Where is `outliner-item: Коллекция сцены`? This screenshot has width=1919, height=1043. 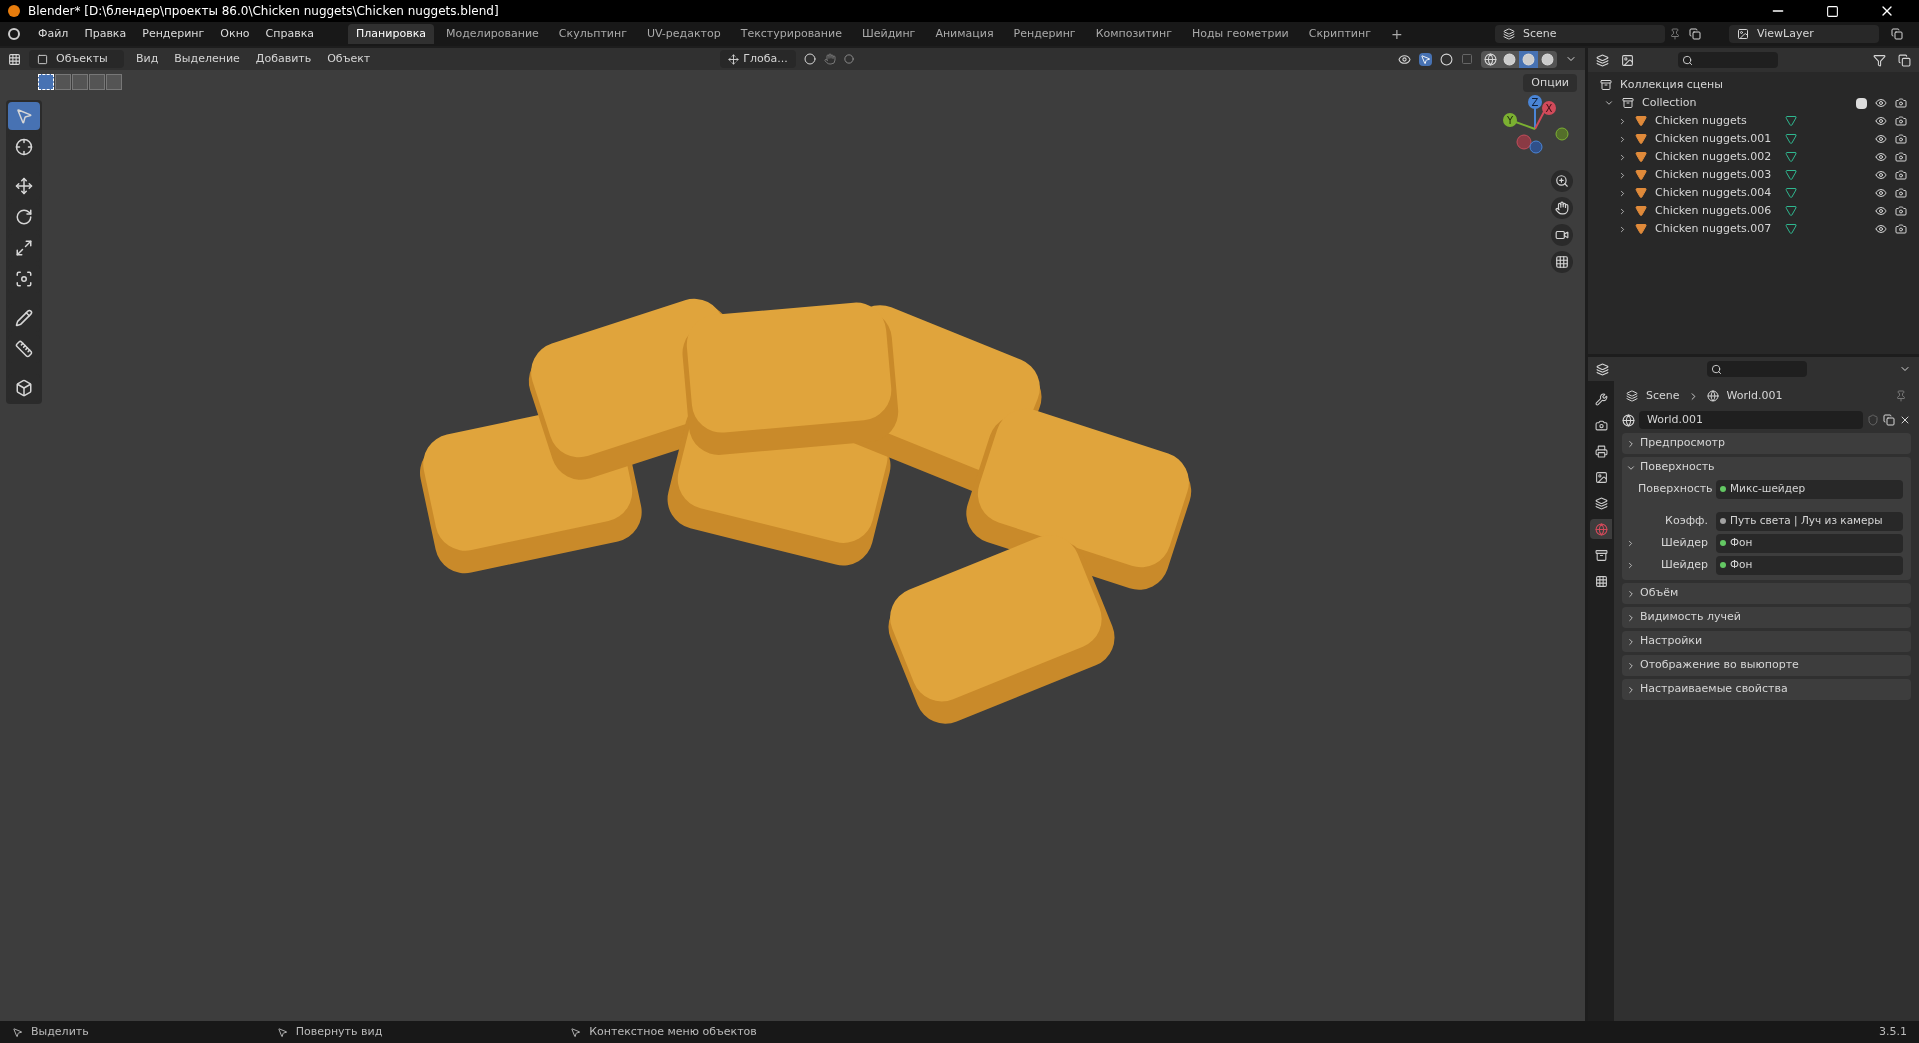 outliner-item: Коллекция сцены is located at coordinates (1671, 85).